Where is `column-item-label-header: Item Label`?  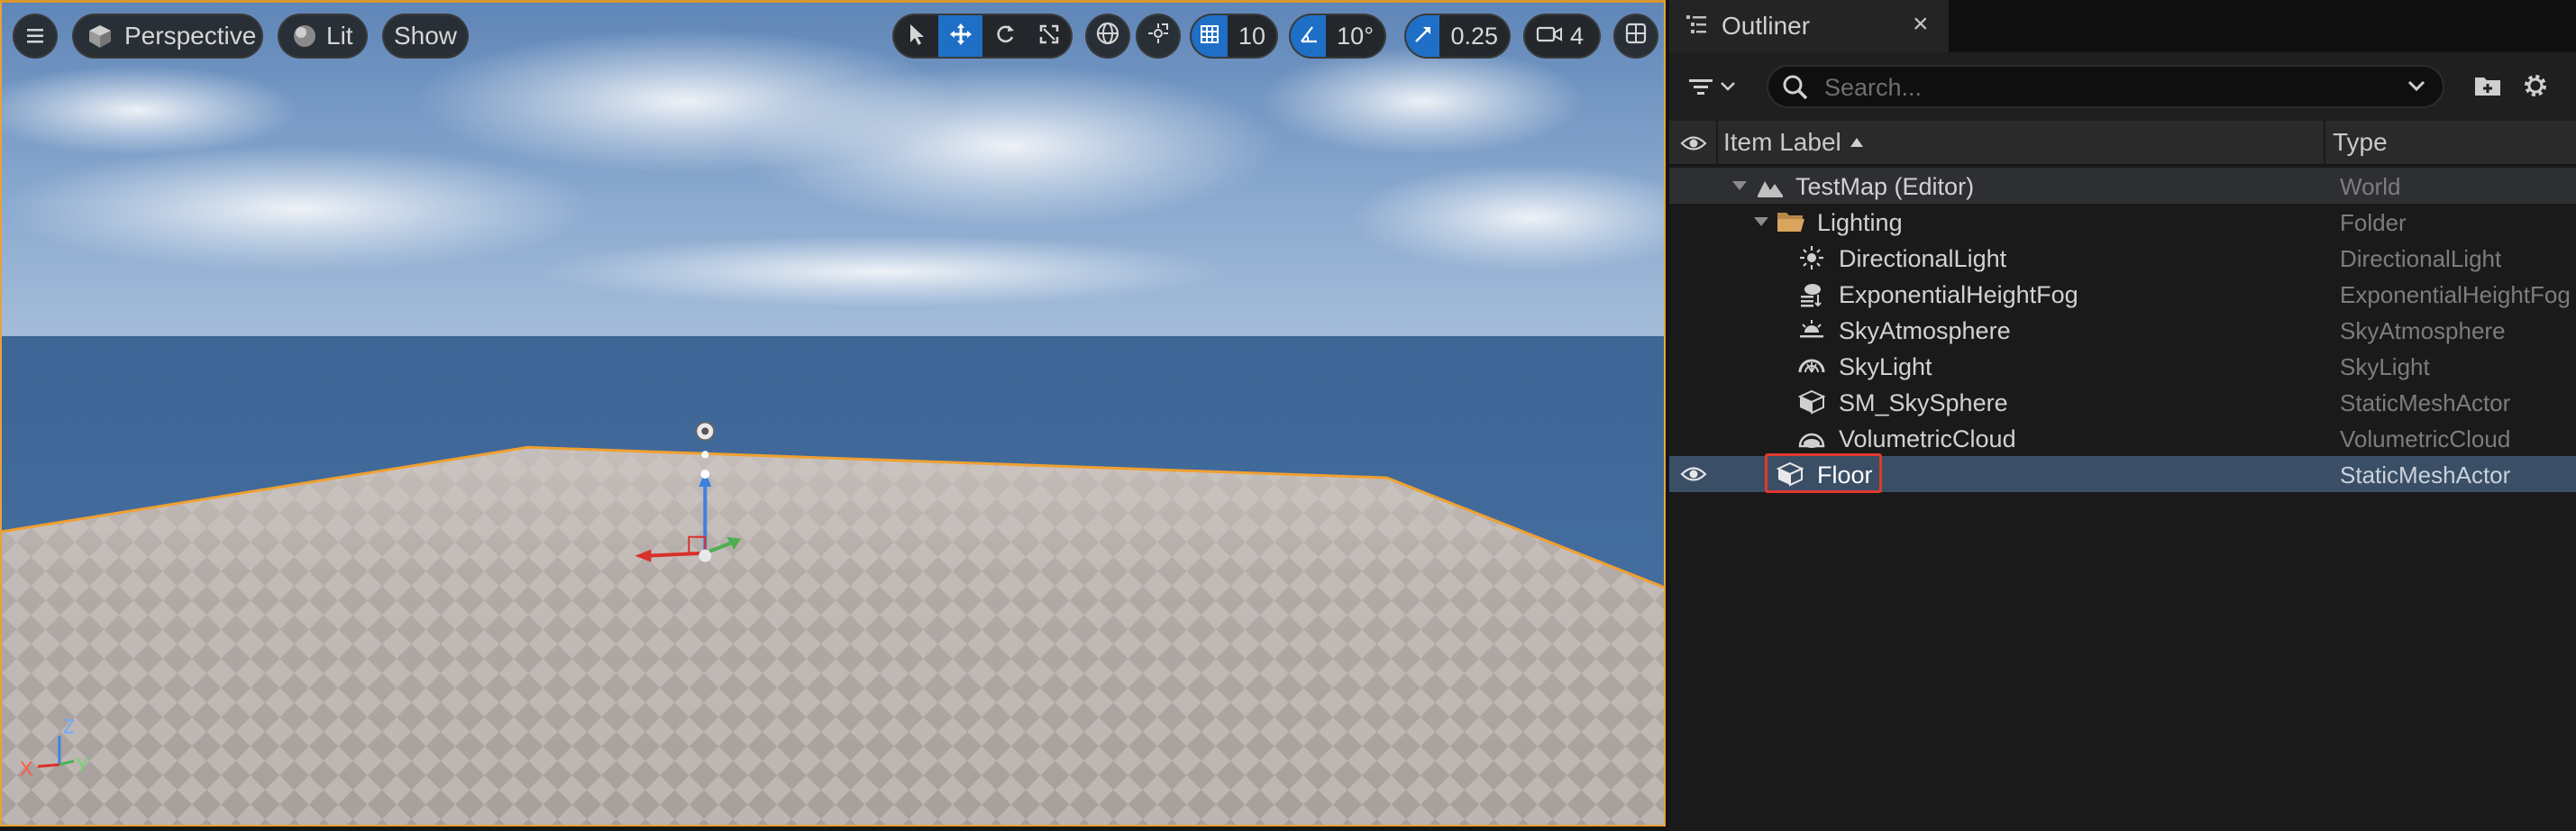 column-item-label-header: Item Label is located at coordinates (1782, 142).